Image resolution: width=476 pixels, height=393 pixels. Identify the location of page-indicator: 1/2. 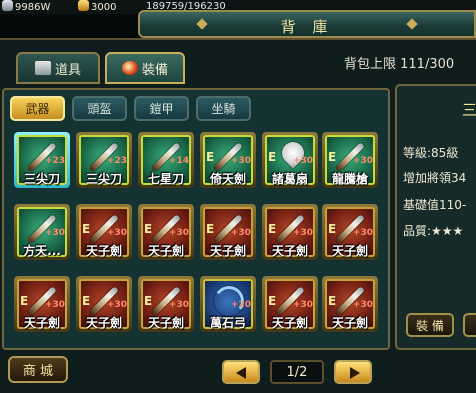
(297, 372).